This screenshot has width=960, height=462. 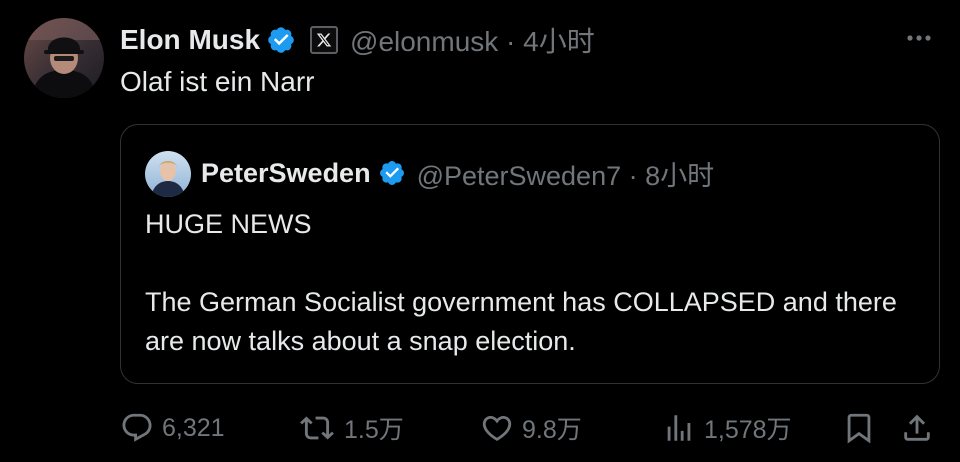 I want to click on like-button: 9.8万, so click(x=531, y=428).